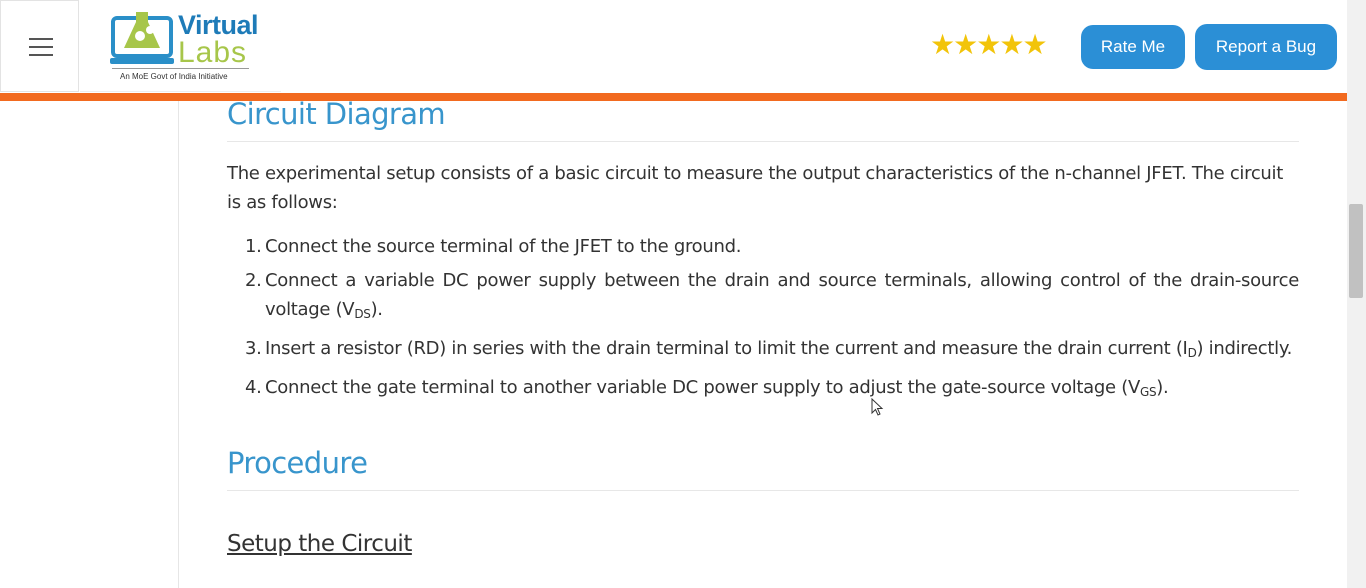  What do you see at coordinates (297, 463) in the screenshot?
I see `procedure-heading: Procedure` at bounding box center [297, 463].